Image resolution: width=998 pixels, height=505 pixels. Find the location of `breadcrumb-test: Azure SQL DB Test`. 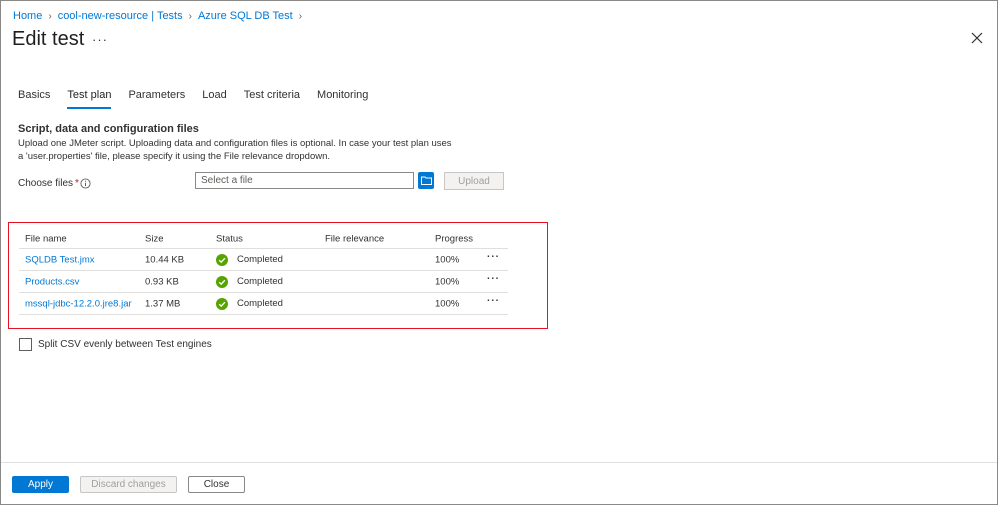

breadcrumb-test: Azure SQL DB Test is located at coordinates (245, 16).